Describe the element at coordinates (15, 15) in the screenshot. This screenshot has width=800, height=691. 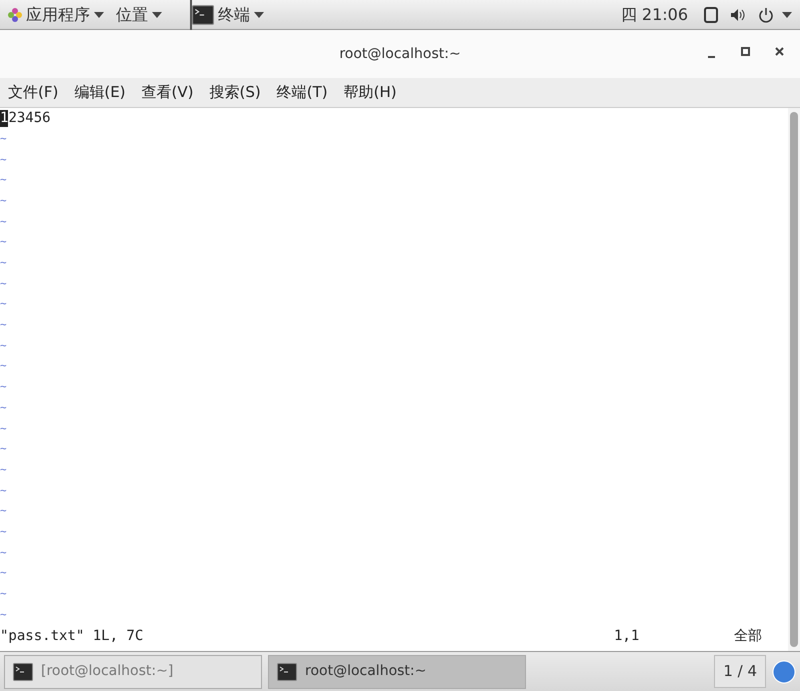
I see `flower-icon` at that location.